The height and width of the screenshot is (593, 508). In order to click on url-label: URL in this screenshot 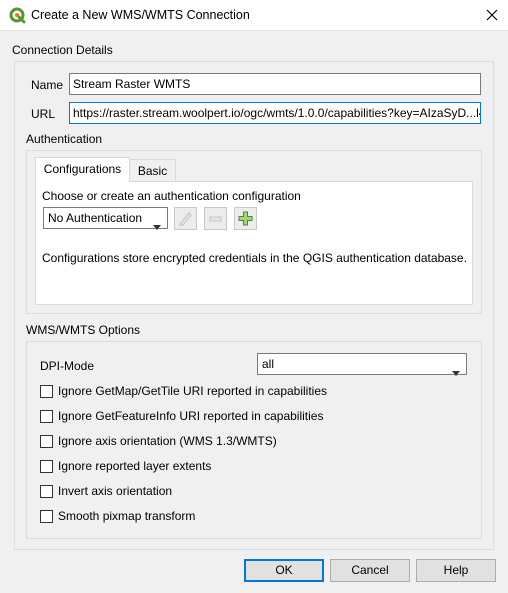, I will do `click(43, 114)`.